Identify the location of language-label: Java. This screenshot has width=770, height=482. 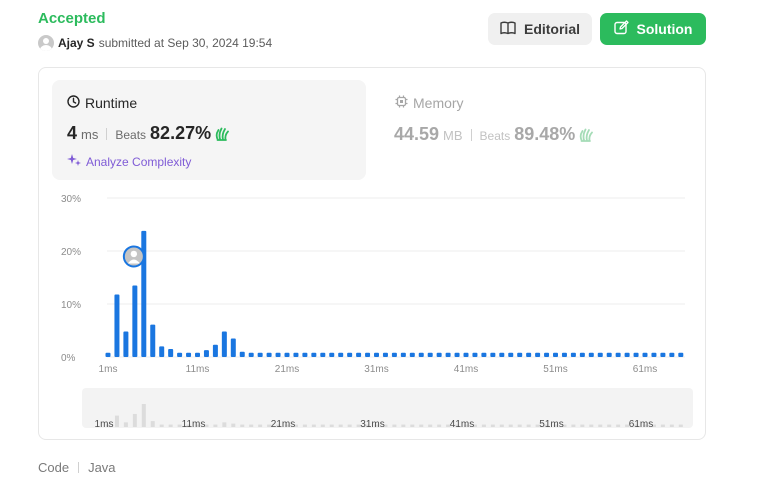
(102, 467).